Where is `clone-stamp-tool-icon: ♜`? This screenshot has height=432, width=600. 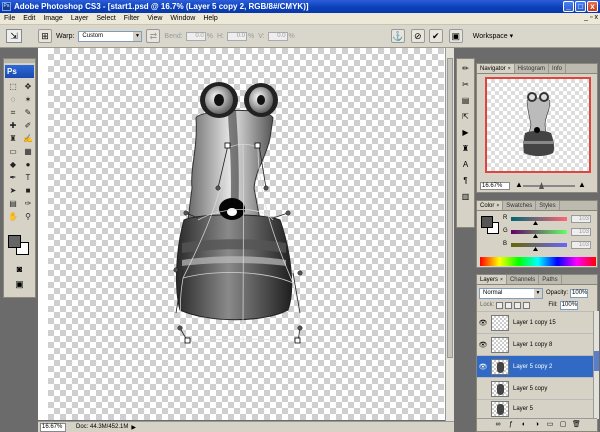 clone-stamp-tool-icon: ♜ is located at coordinates (13, 138).